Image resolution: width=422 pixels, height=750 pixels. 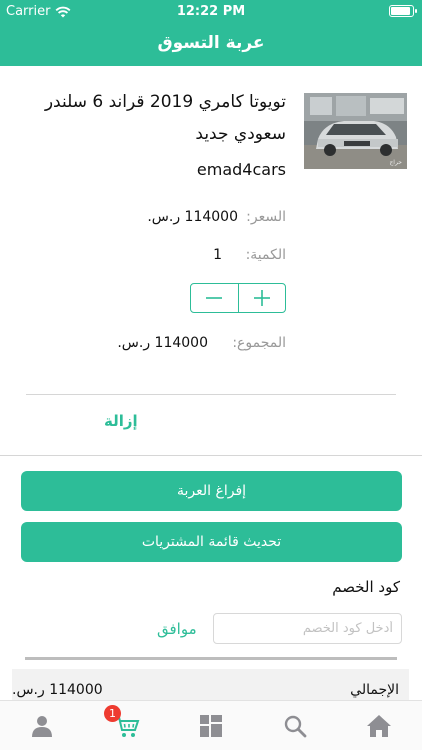 I want to click on minus-icon, so click(x=214, y=298).